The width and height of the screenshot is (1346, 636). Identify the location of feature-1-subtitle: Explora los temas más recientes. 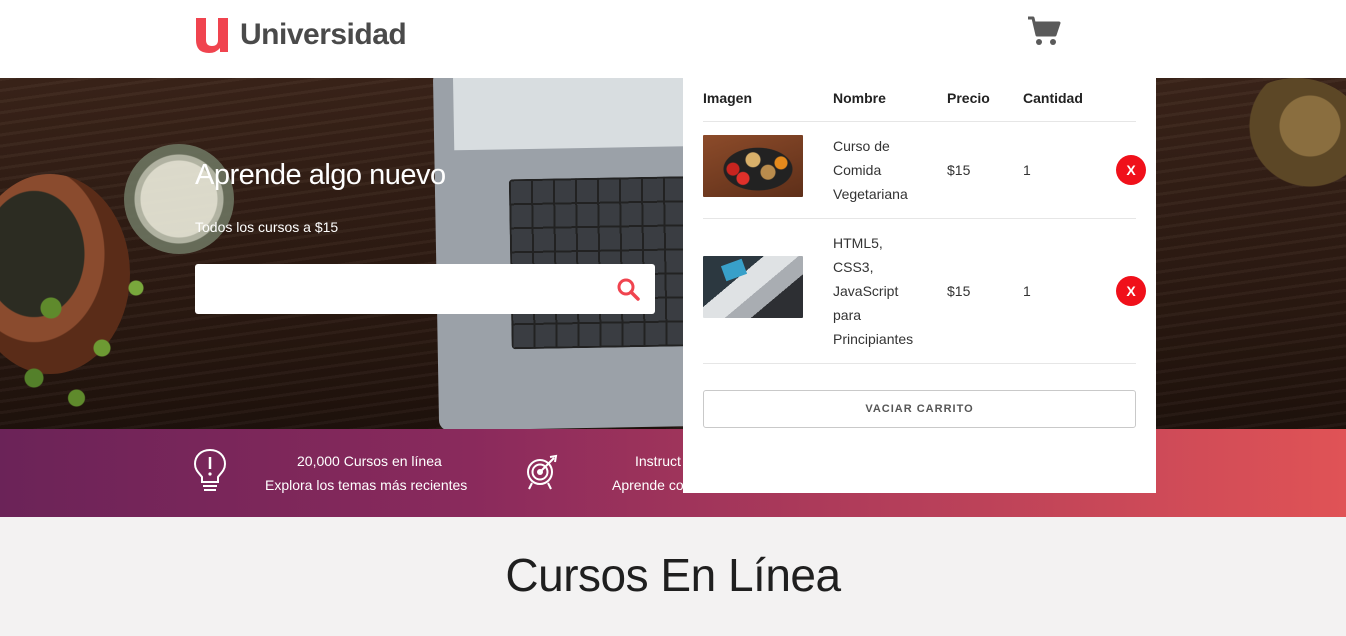
(366, 485).